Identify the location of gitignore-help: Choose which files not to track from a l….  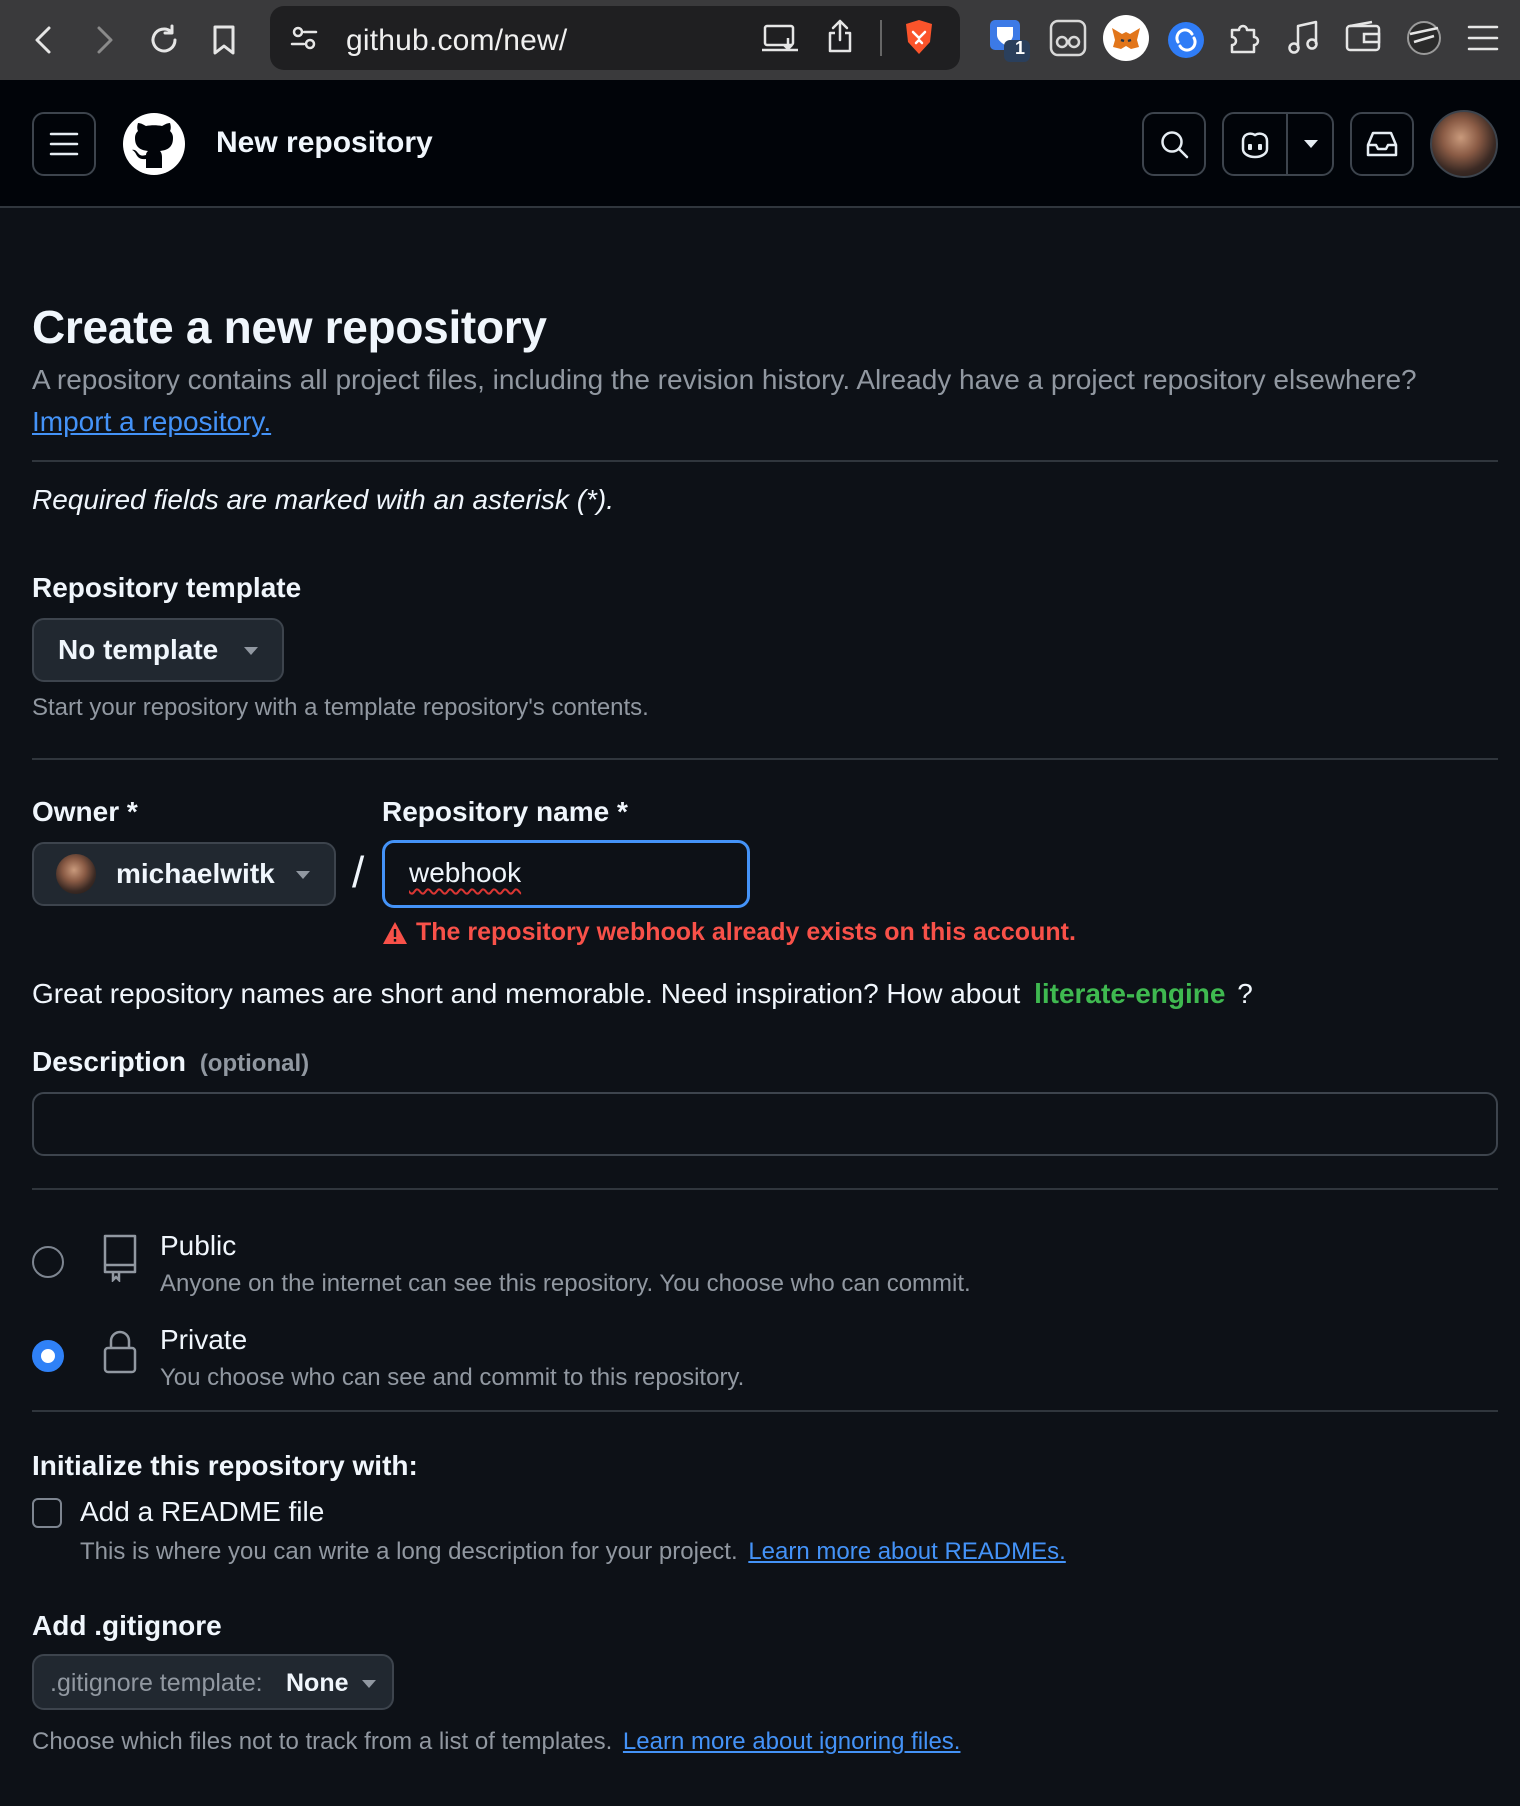
(496, 1742).